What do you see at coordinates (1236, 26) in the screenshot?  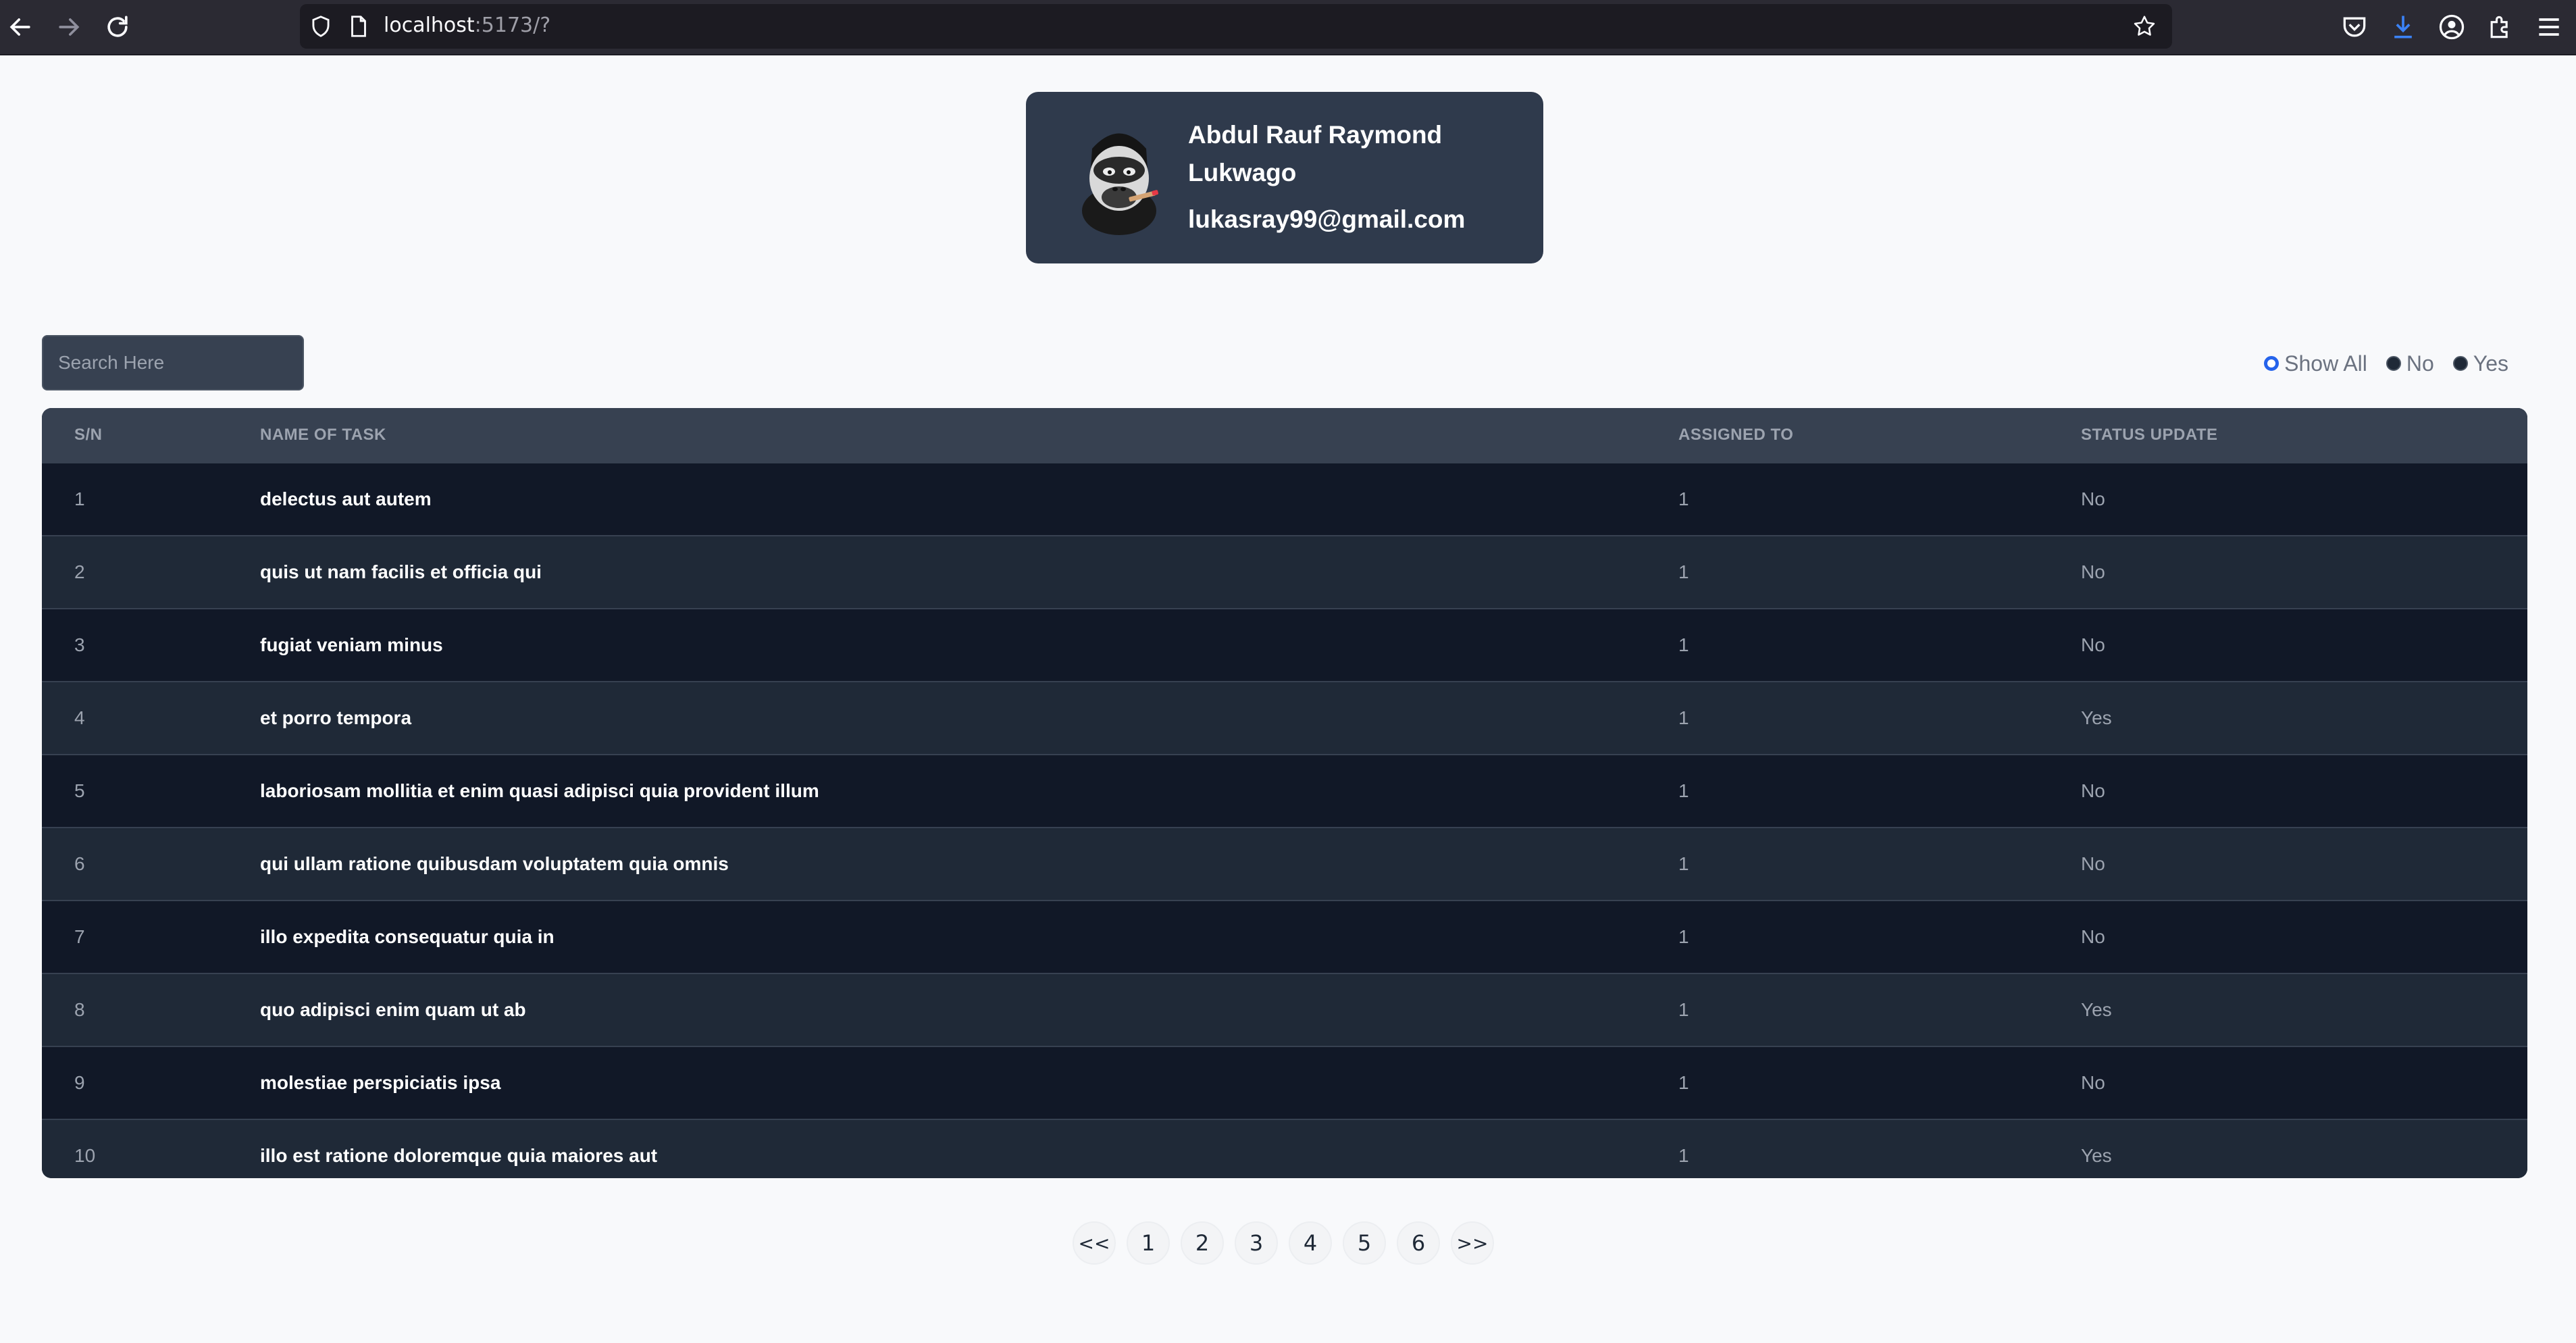 I see `address-bar: localhost:5173/?` at bounding box center [1236, 26].